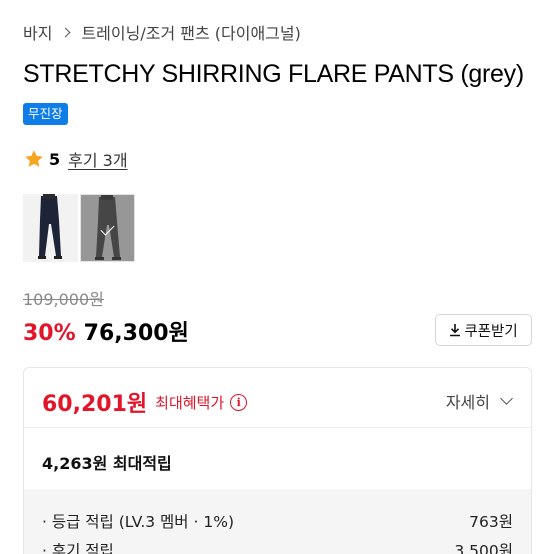 The width and height of the screenshot is (554, 554). I want to click on coupon-download-button: 쿠폰받기, so click(483, 330).